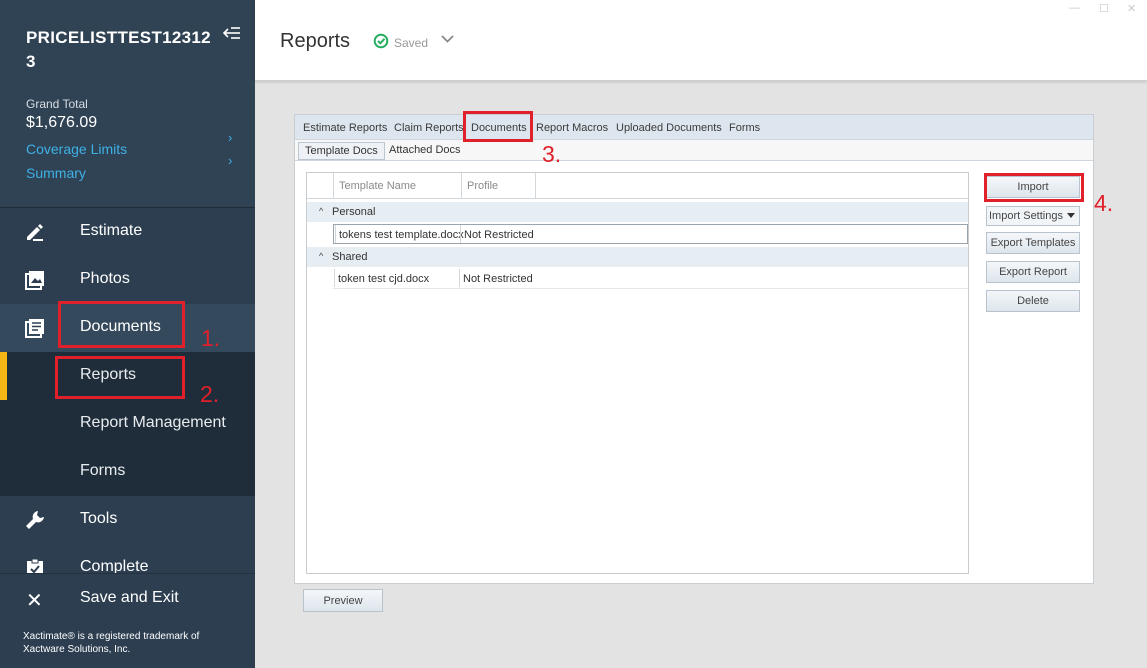 The image size is (1147, 668). I want to click on document-subtabs: Template Docs Attached Docs, so click(694, 150).